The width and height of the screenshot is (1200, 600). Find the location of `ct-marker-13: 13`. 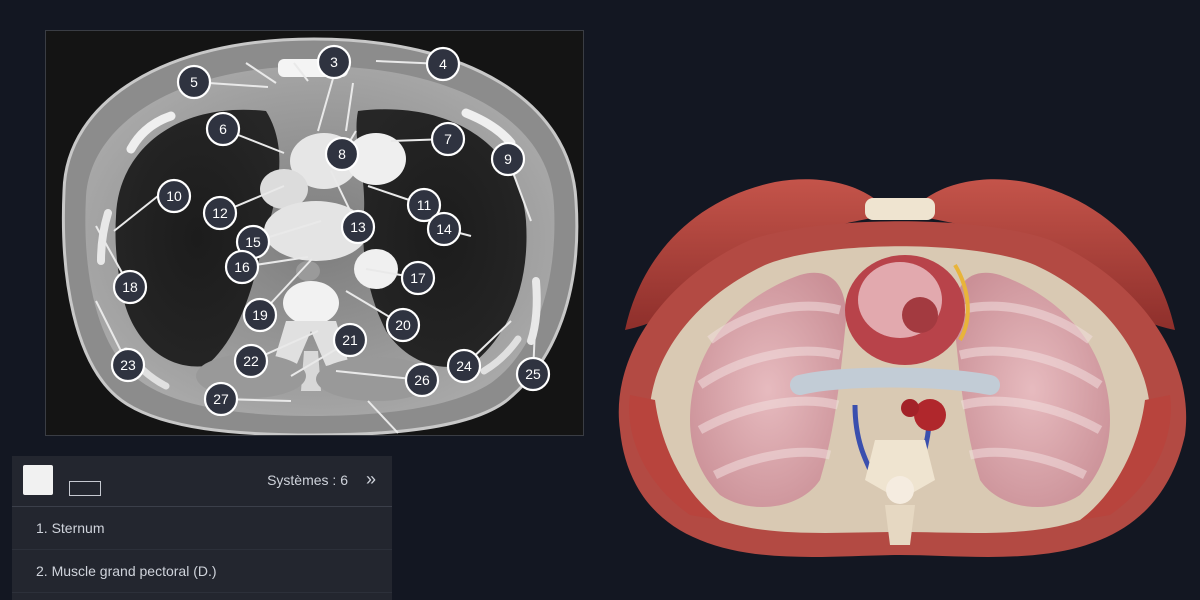

ct-marker-13: 13 is located at coordinates (358, 227).